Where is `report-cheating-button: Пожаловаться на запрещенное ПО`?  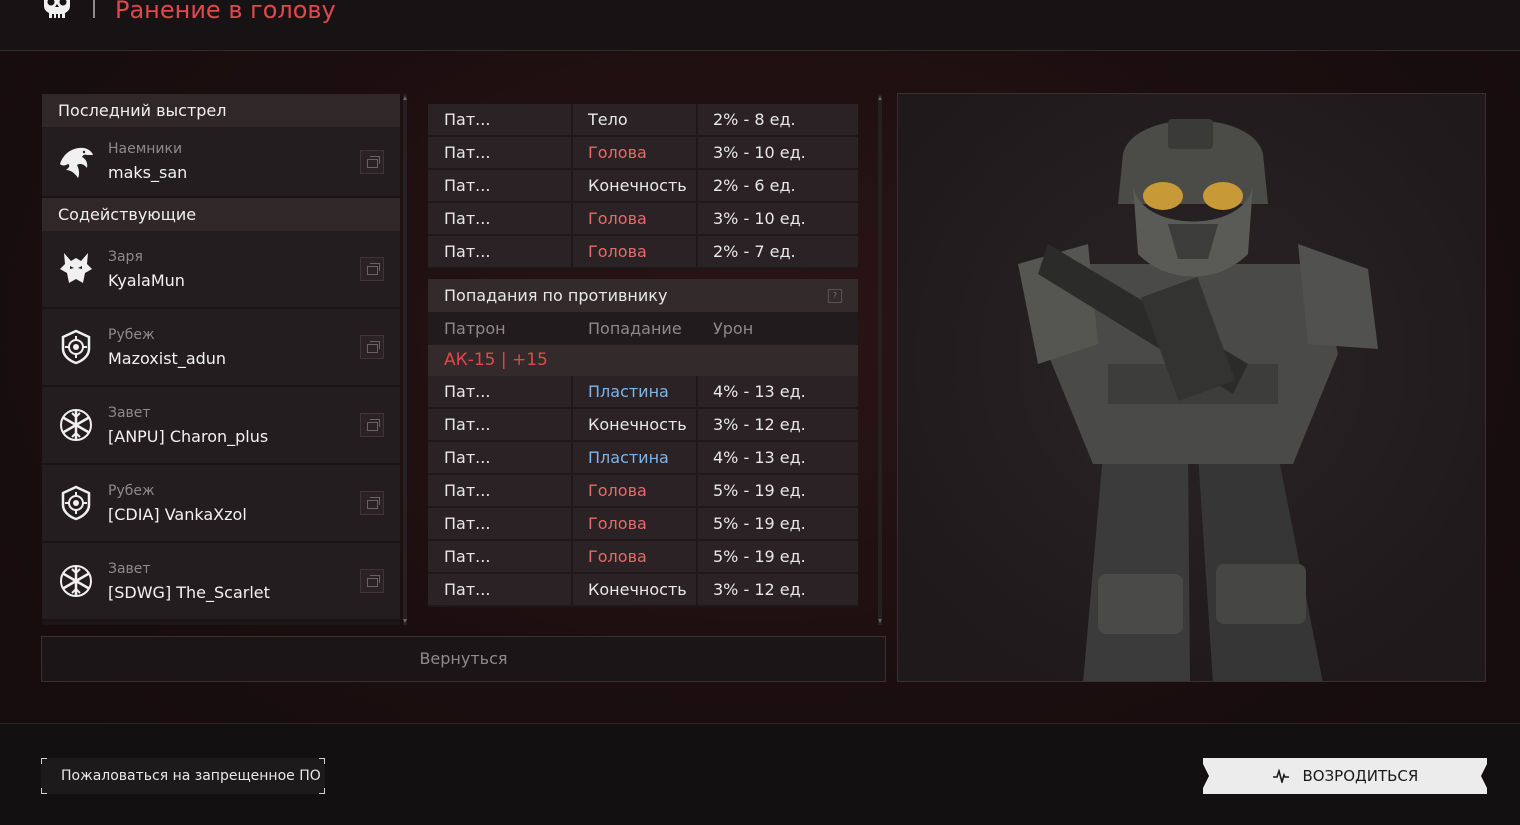
report-cheating-button: Пожаловаться на запрещенное ПО is located at coordinates (183, 776).